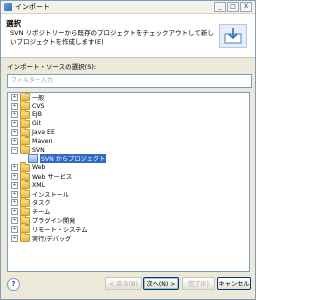 This screenshot has height=300, width=320. I want to click on tree-item-label: CVS, so click(38, 106).